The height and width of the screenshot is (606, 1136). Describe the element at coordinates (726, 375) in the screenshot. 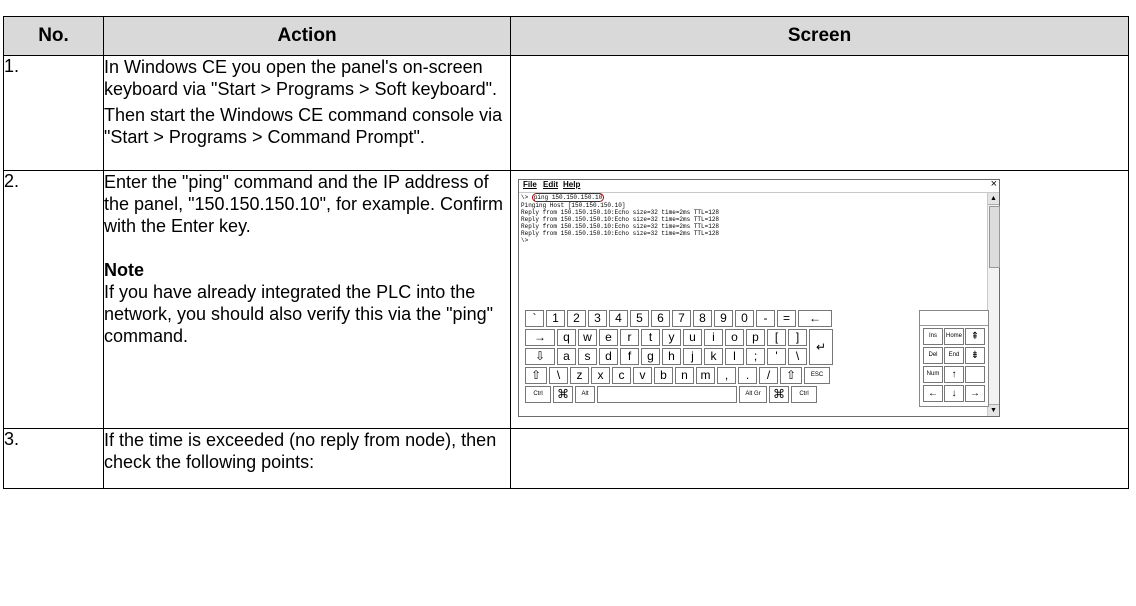

I see `keyboard-key: ,` at that location.